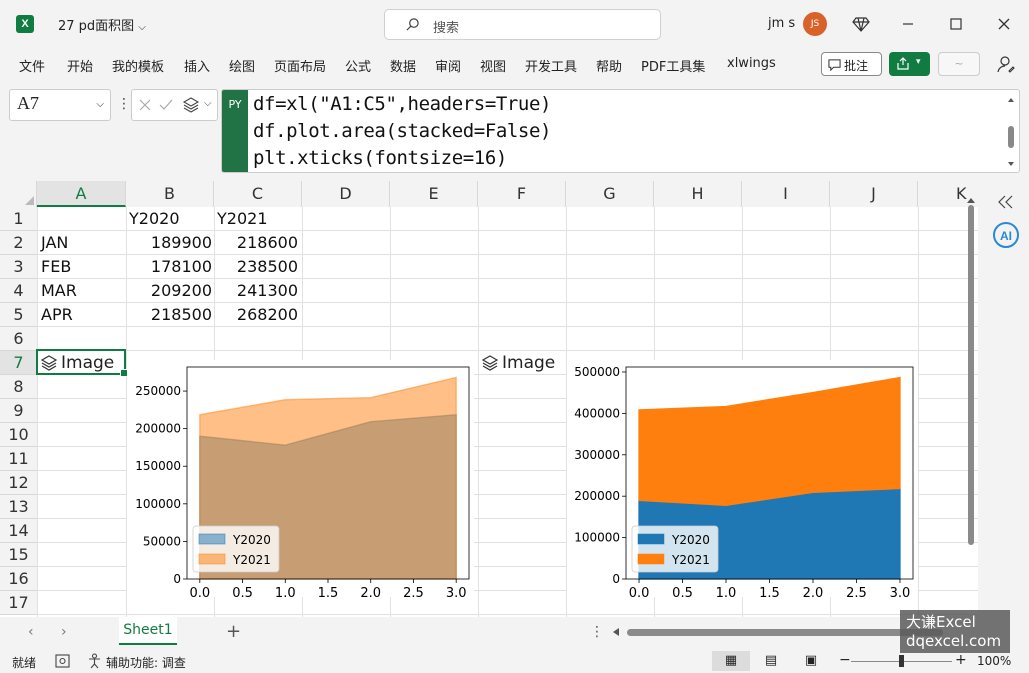  What do you see at coordinates (18, 267) in the screenshot?
I see `row-header-3: 3` at bounding box center [18, 267].